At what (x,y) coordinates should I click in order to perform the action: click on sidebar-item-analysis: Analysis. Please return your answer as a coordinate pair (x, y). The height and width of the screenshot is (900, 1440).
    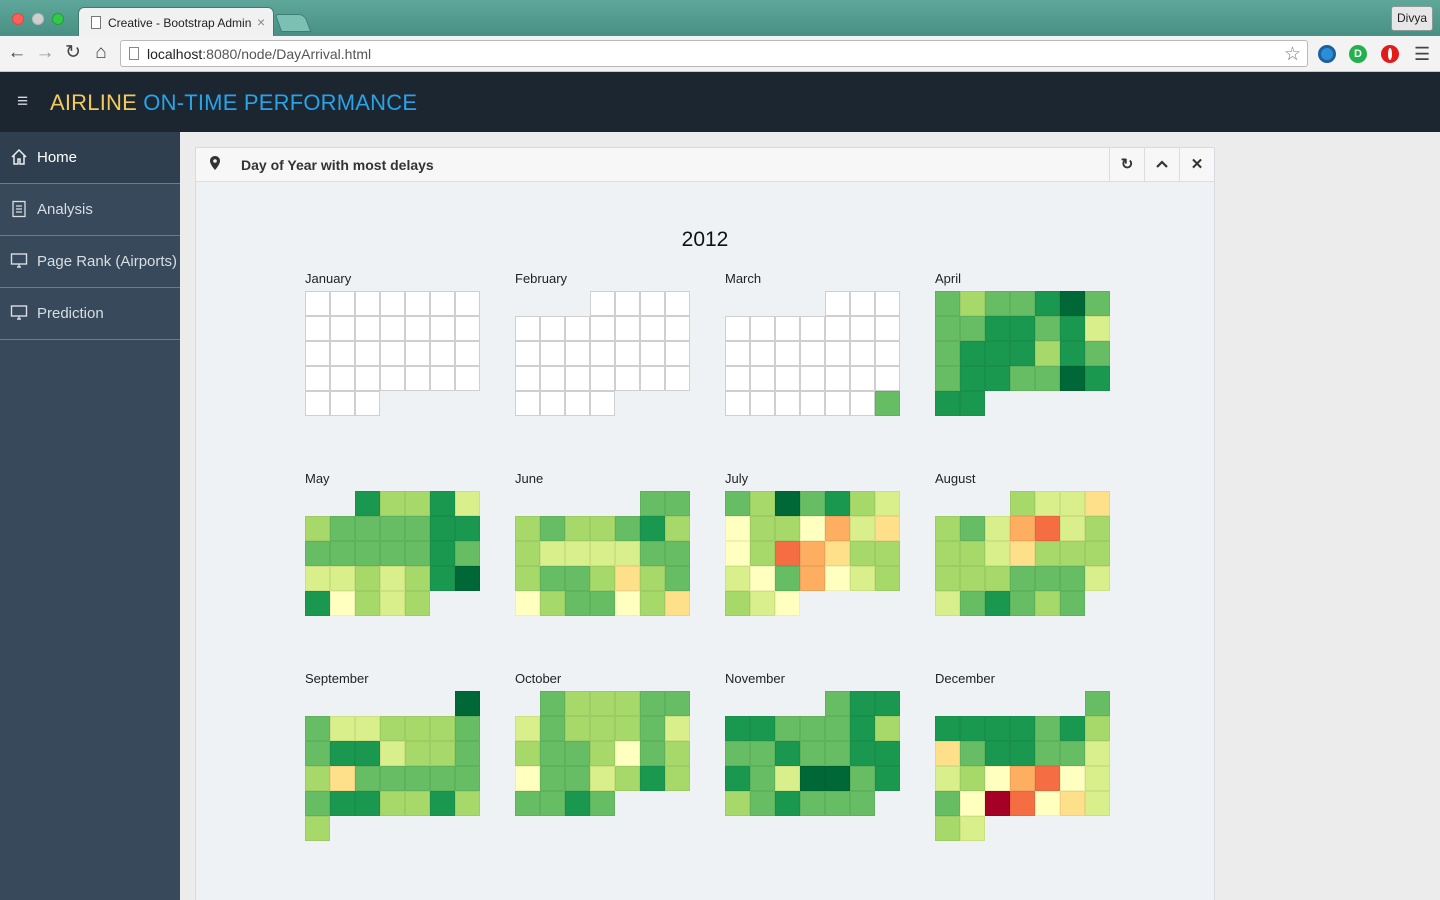
    Looking at the image, I should click on (90, 210).